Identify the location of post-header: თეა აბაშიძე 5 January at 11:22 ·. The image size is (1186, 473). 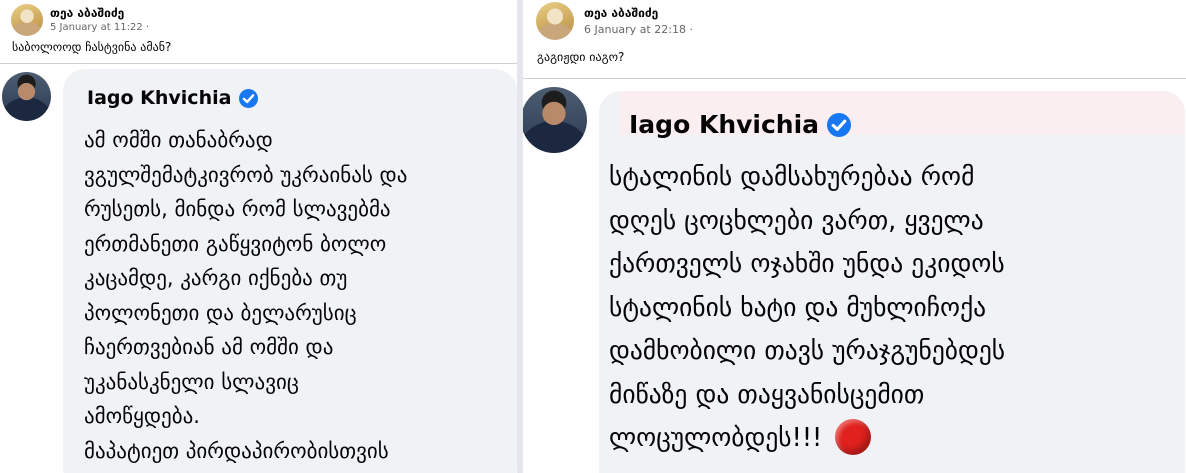
(80, 20).